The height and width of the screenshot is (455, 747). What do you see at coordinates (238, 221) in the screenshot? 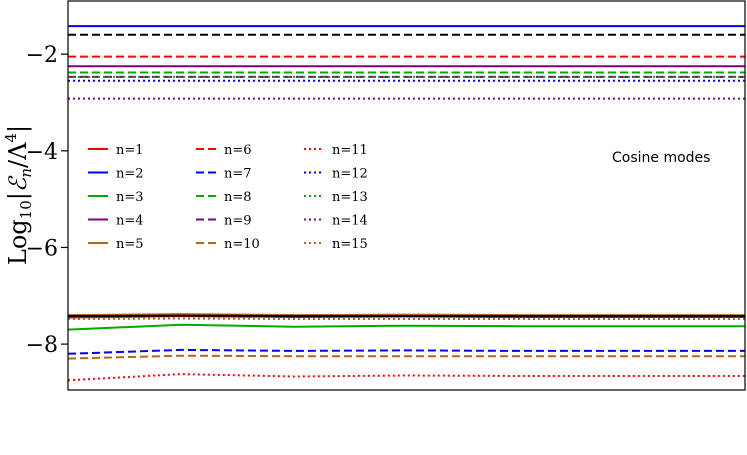
I see `legend-label: n=9` at bounding box center [238, 221].